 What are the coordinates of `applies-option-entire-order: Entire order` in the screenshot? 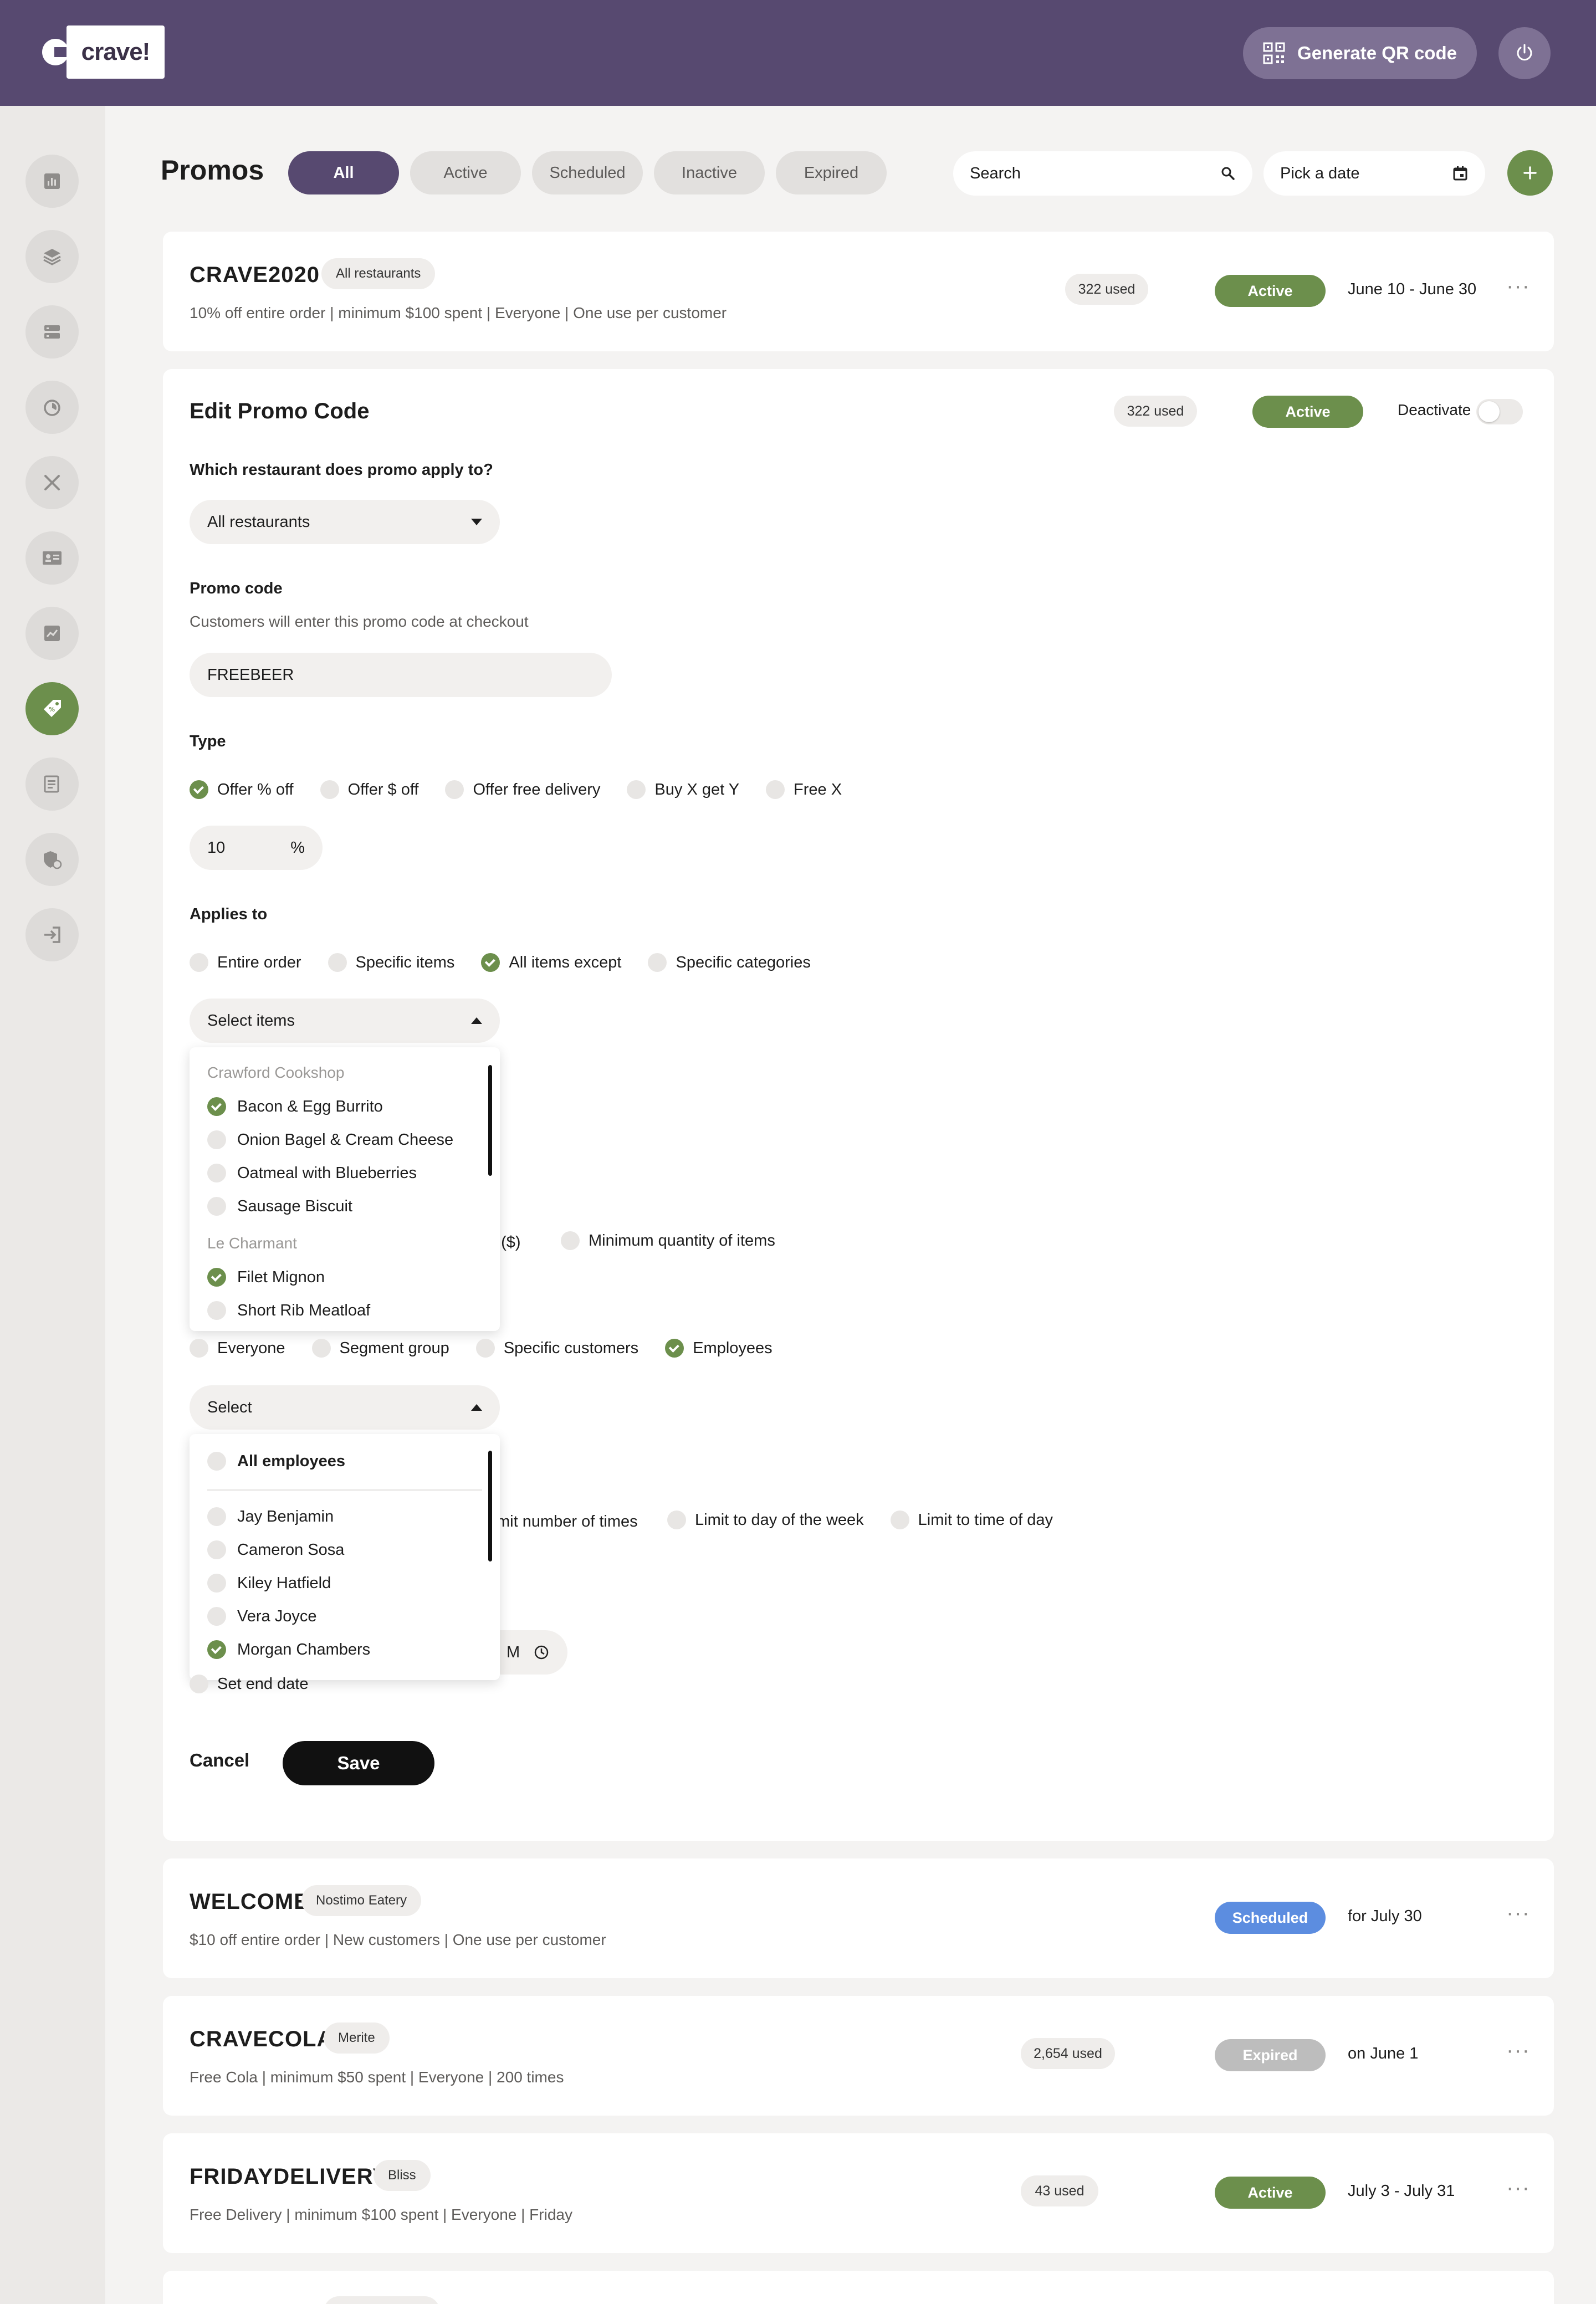 It's located at (245, 962).